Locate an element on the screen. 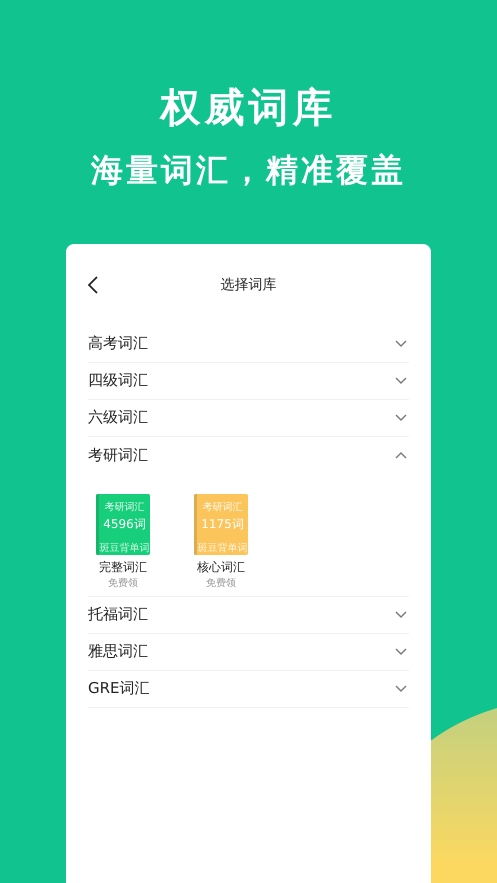 This screenshot has width=497, height=883. book-name: 核心词汇 is located at coordinates (221, 567).